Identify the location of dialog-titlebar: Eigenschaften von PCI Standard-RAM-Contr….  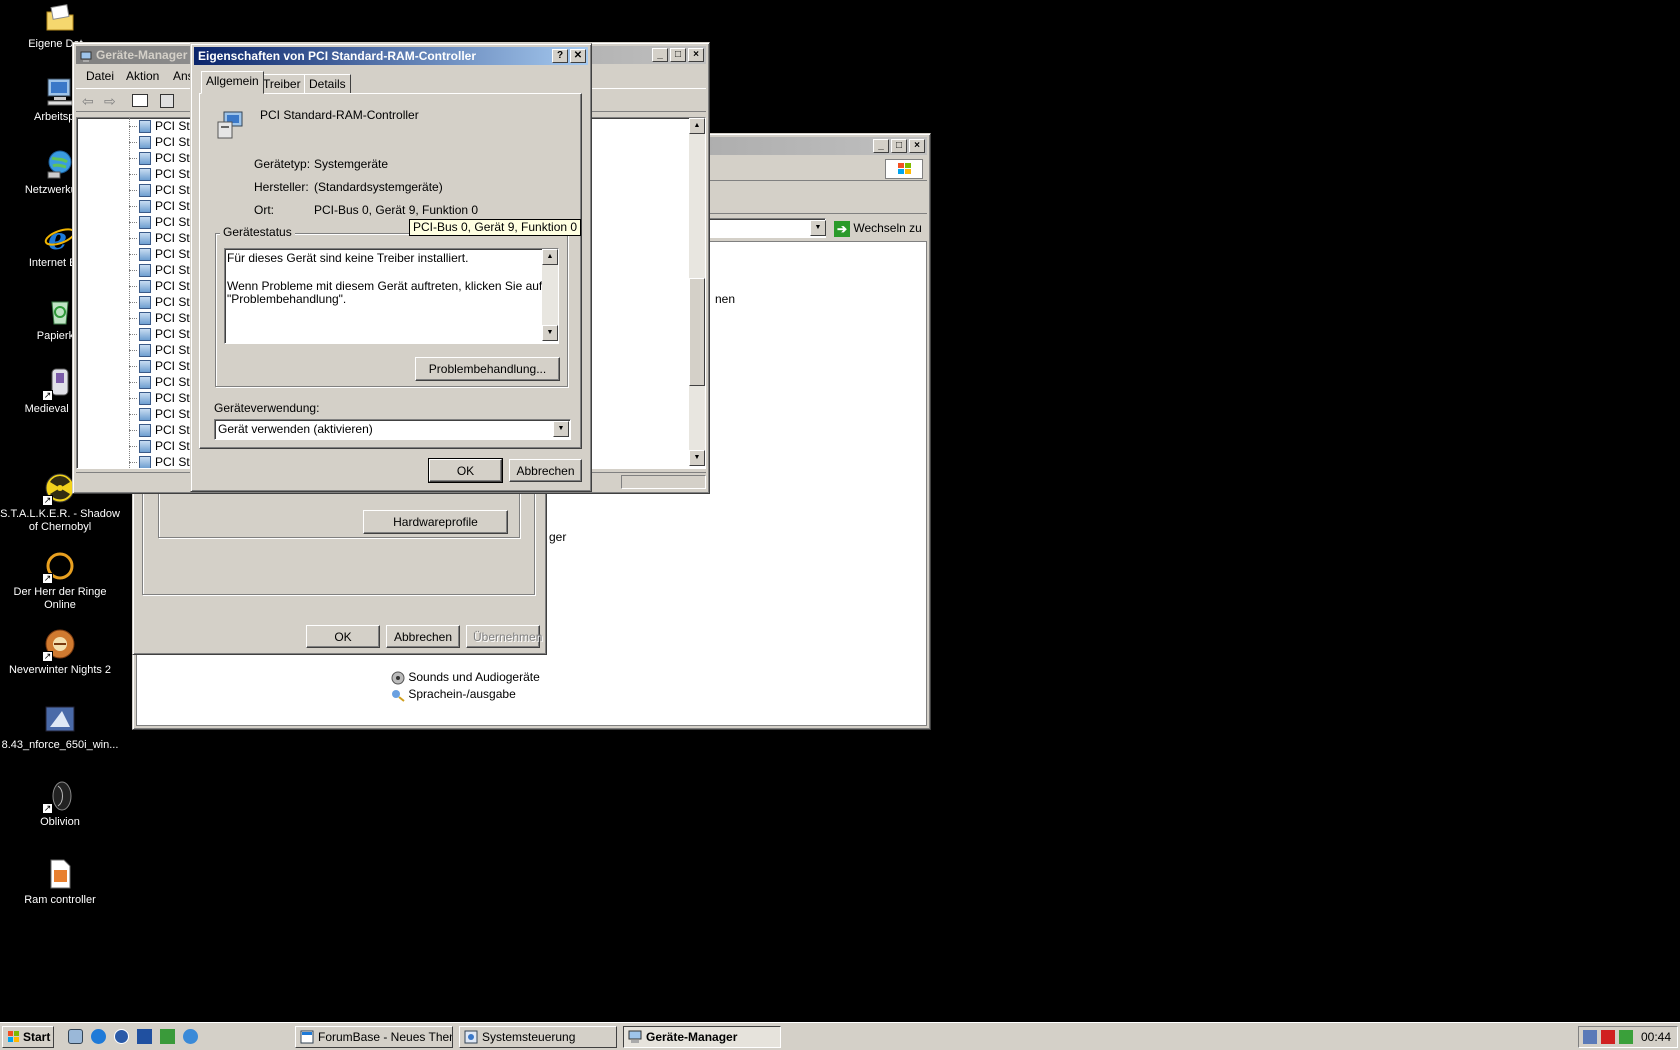
(391, 56).